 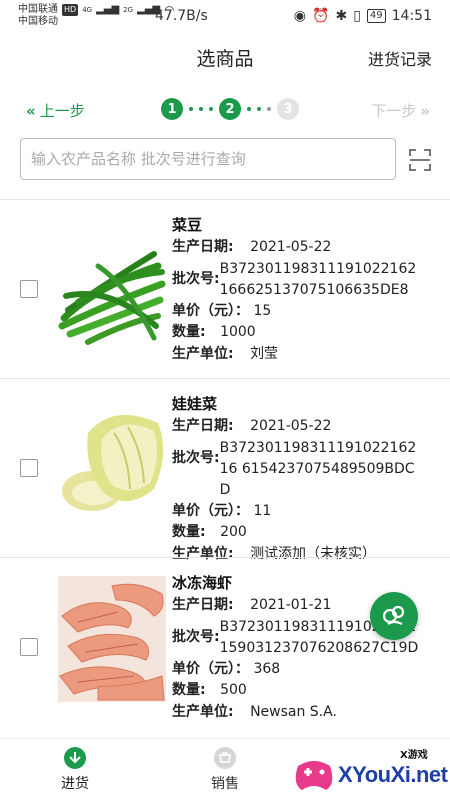 I want to click on producer-value: Newsan S.A., so click(x=293, y=711).